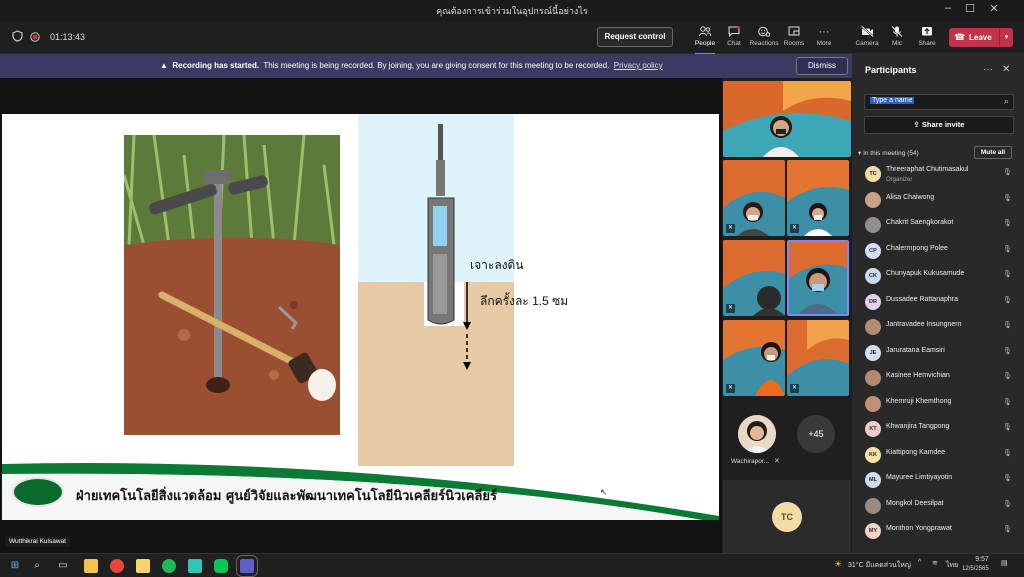 This screenshot has height=577, width=1024. What do you see at coordinates (938, 481) in the screenshot?
I see `participant-row: ML Mayuree Limtiyayotin 🎙︎` at bounding box center [938, 481].